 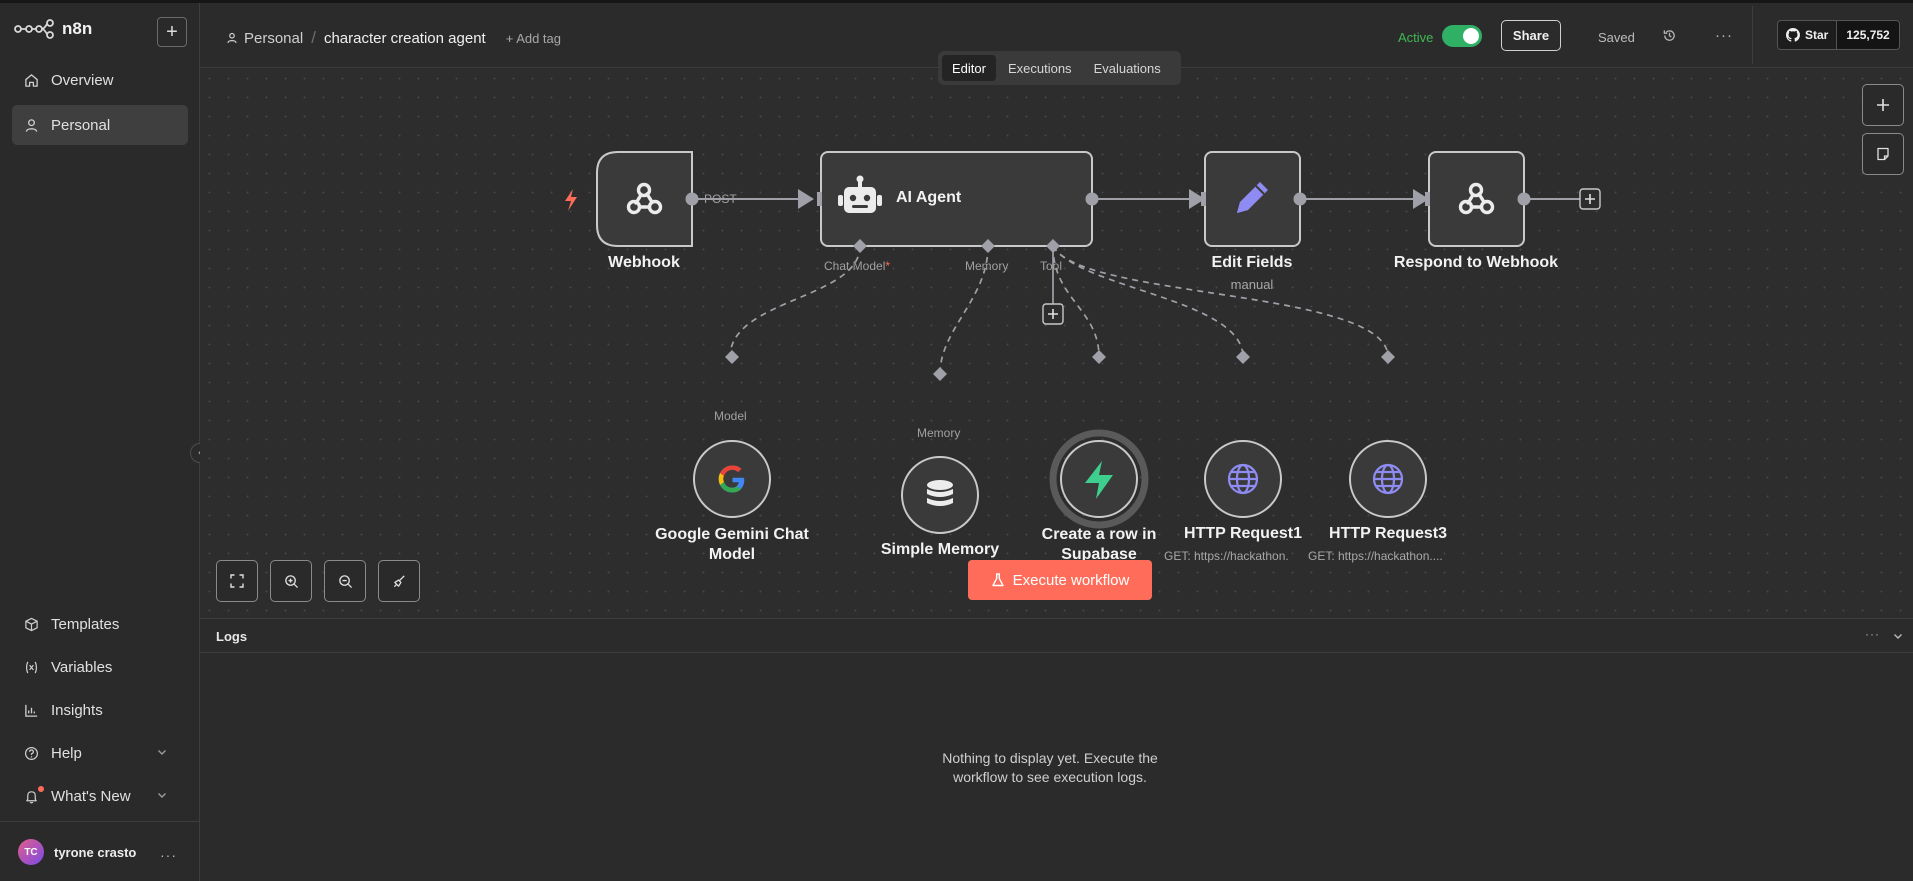 I want to click on user-menu: TC tyrone crasto, so click(x=77, y=852).